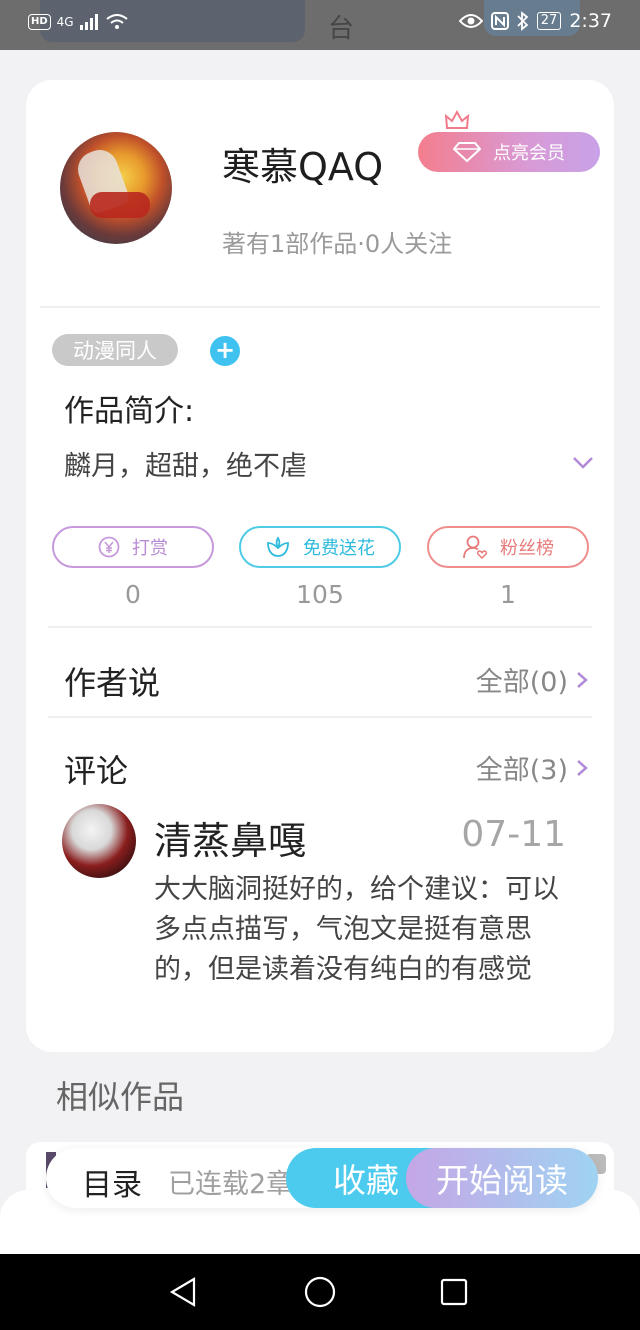 This screenshot has height=1330, width=640. I want to click on flower-icon, so click(278, 546).